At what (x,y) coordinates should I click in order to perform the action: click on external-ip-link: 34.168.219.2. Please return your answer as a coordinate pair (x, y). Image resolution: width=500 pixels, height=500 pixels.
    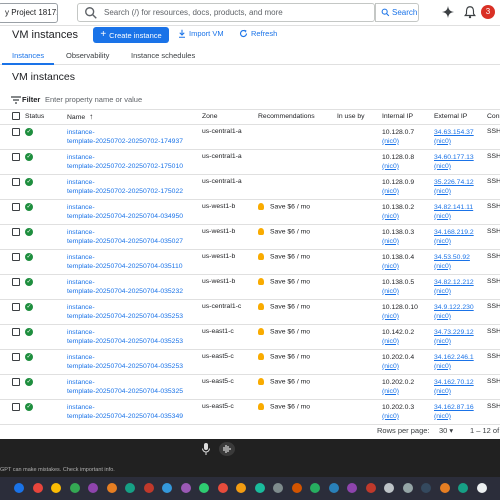
    Looking at the image, I should click on (460, 232).